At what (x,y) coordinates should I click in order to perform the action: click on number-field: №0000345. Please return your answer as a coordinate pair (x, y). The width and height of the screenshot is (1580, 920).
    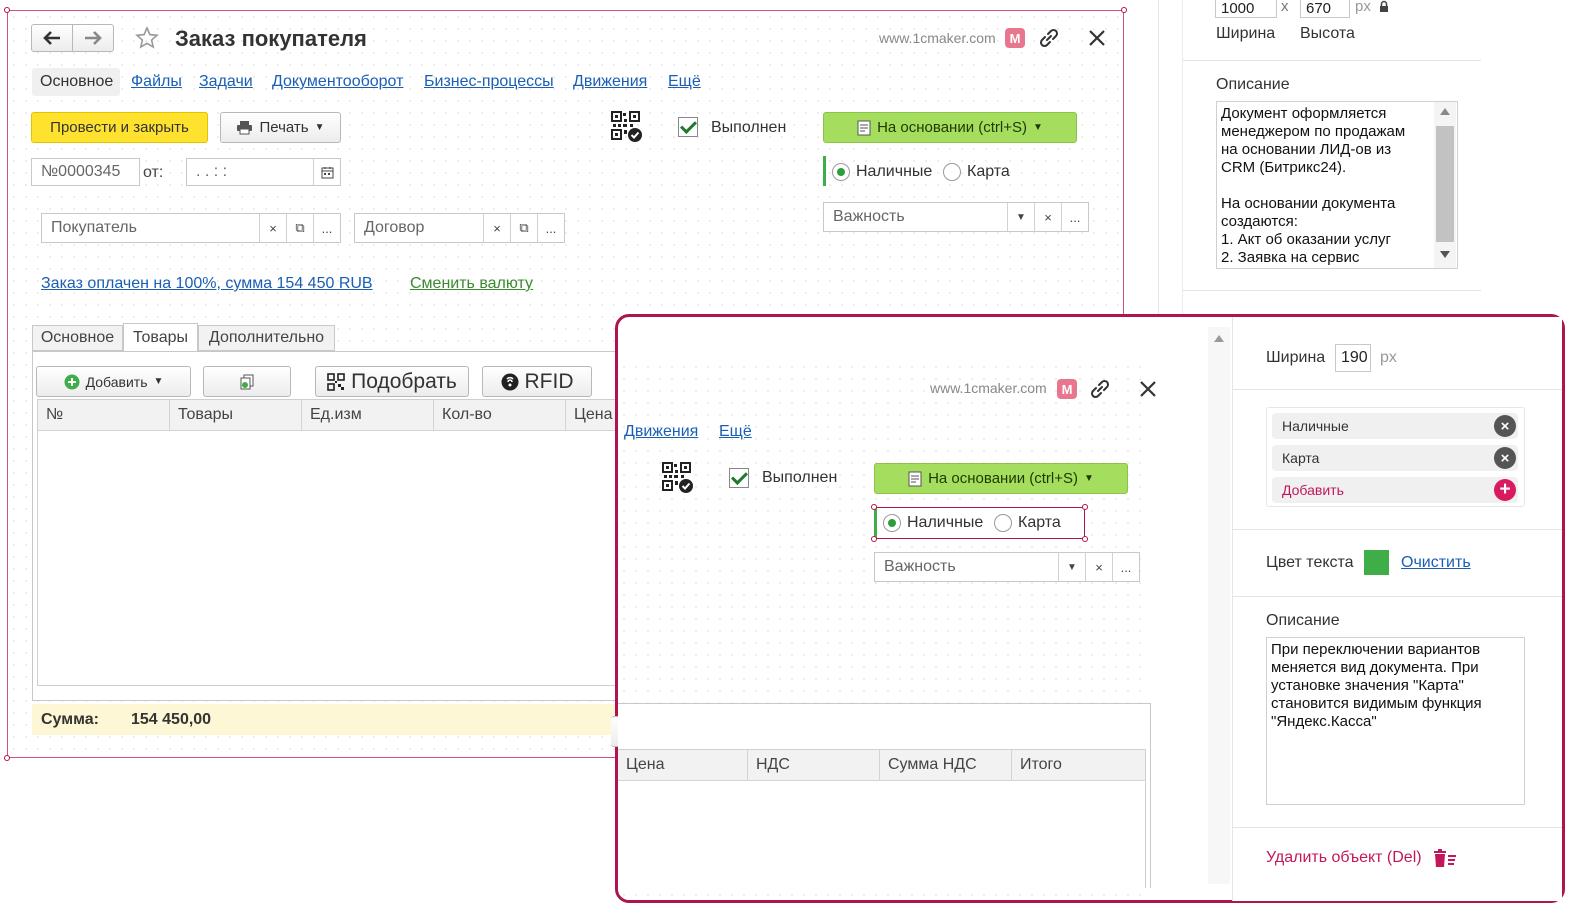
    Looking at the image, I should click on (85, 172).